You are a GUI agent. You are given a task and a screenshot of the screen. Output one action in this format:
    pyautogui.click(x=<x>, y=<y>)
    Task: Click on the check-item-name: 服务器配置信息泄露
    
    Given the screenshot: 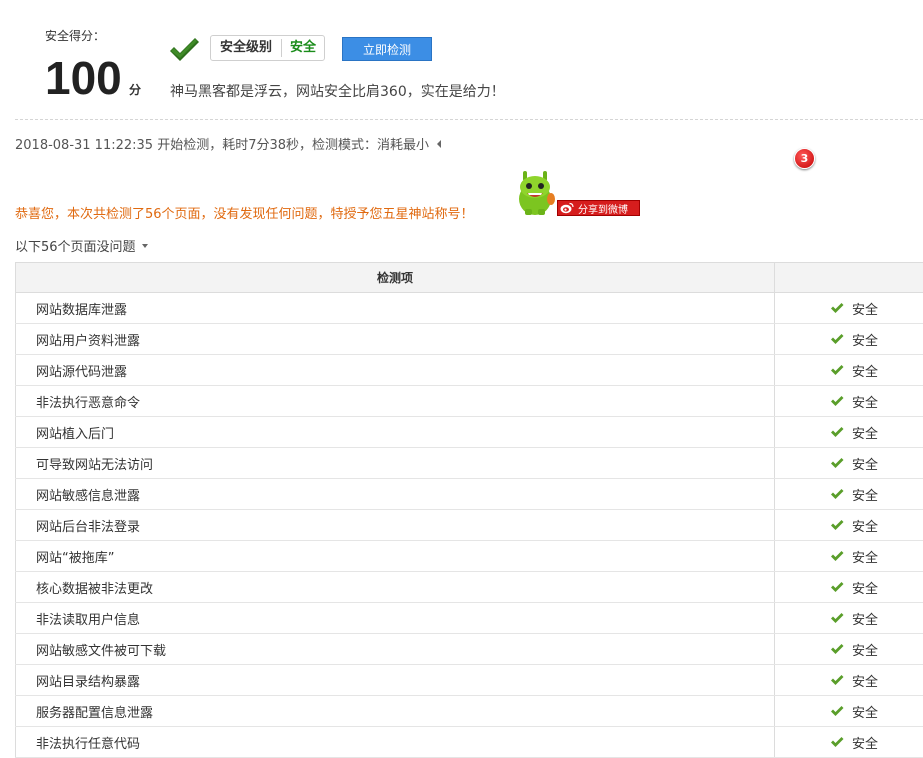 What is the action you would take?
    pyautogui.click(x=395, y=711)
    